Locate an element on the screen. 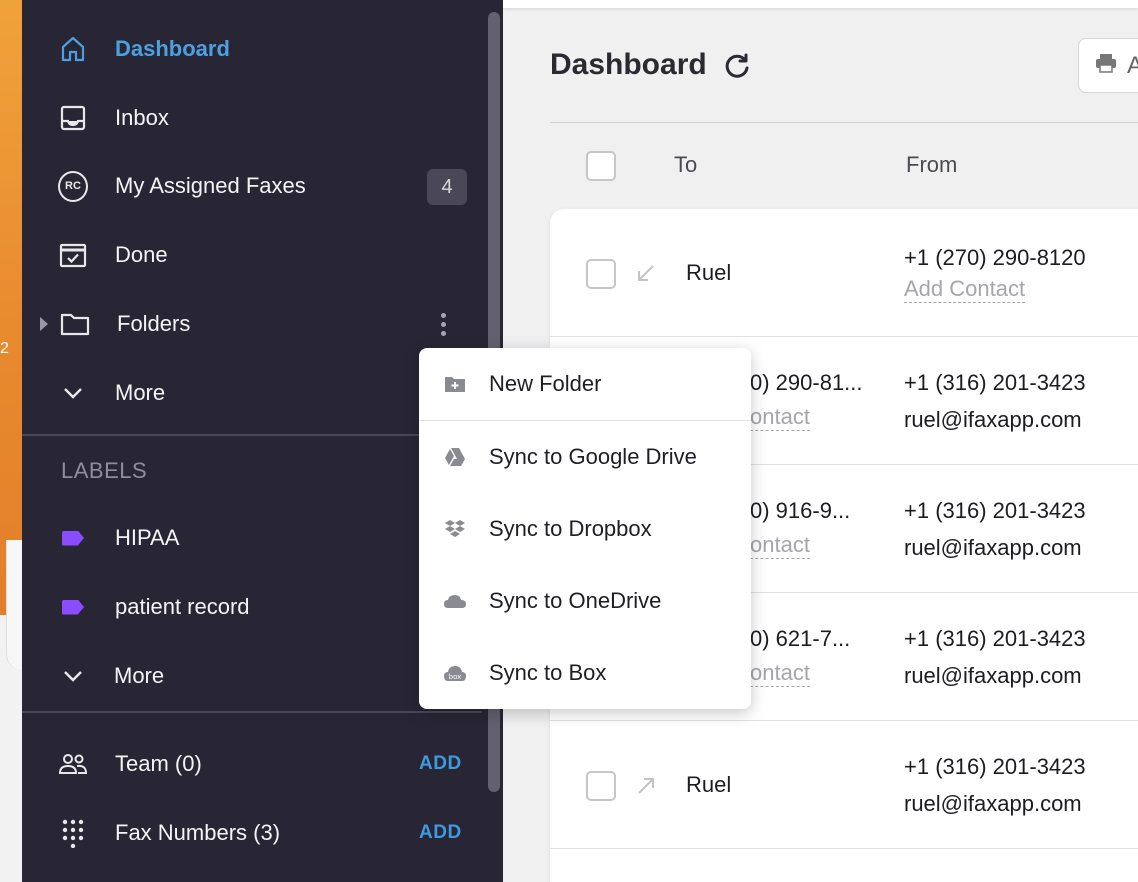 This screenshot has height=882, width=1138. onedrive-icon is located at coordinates (455, 601).